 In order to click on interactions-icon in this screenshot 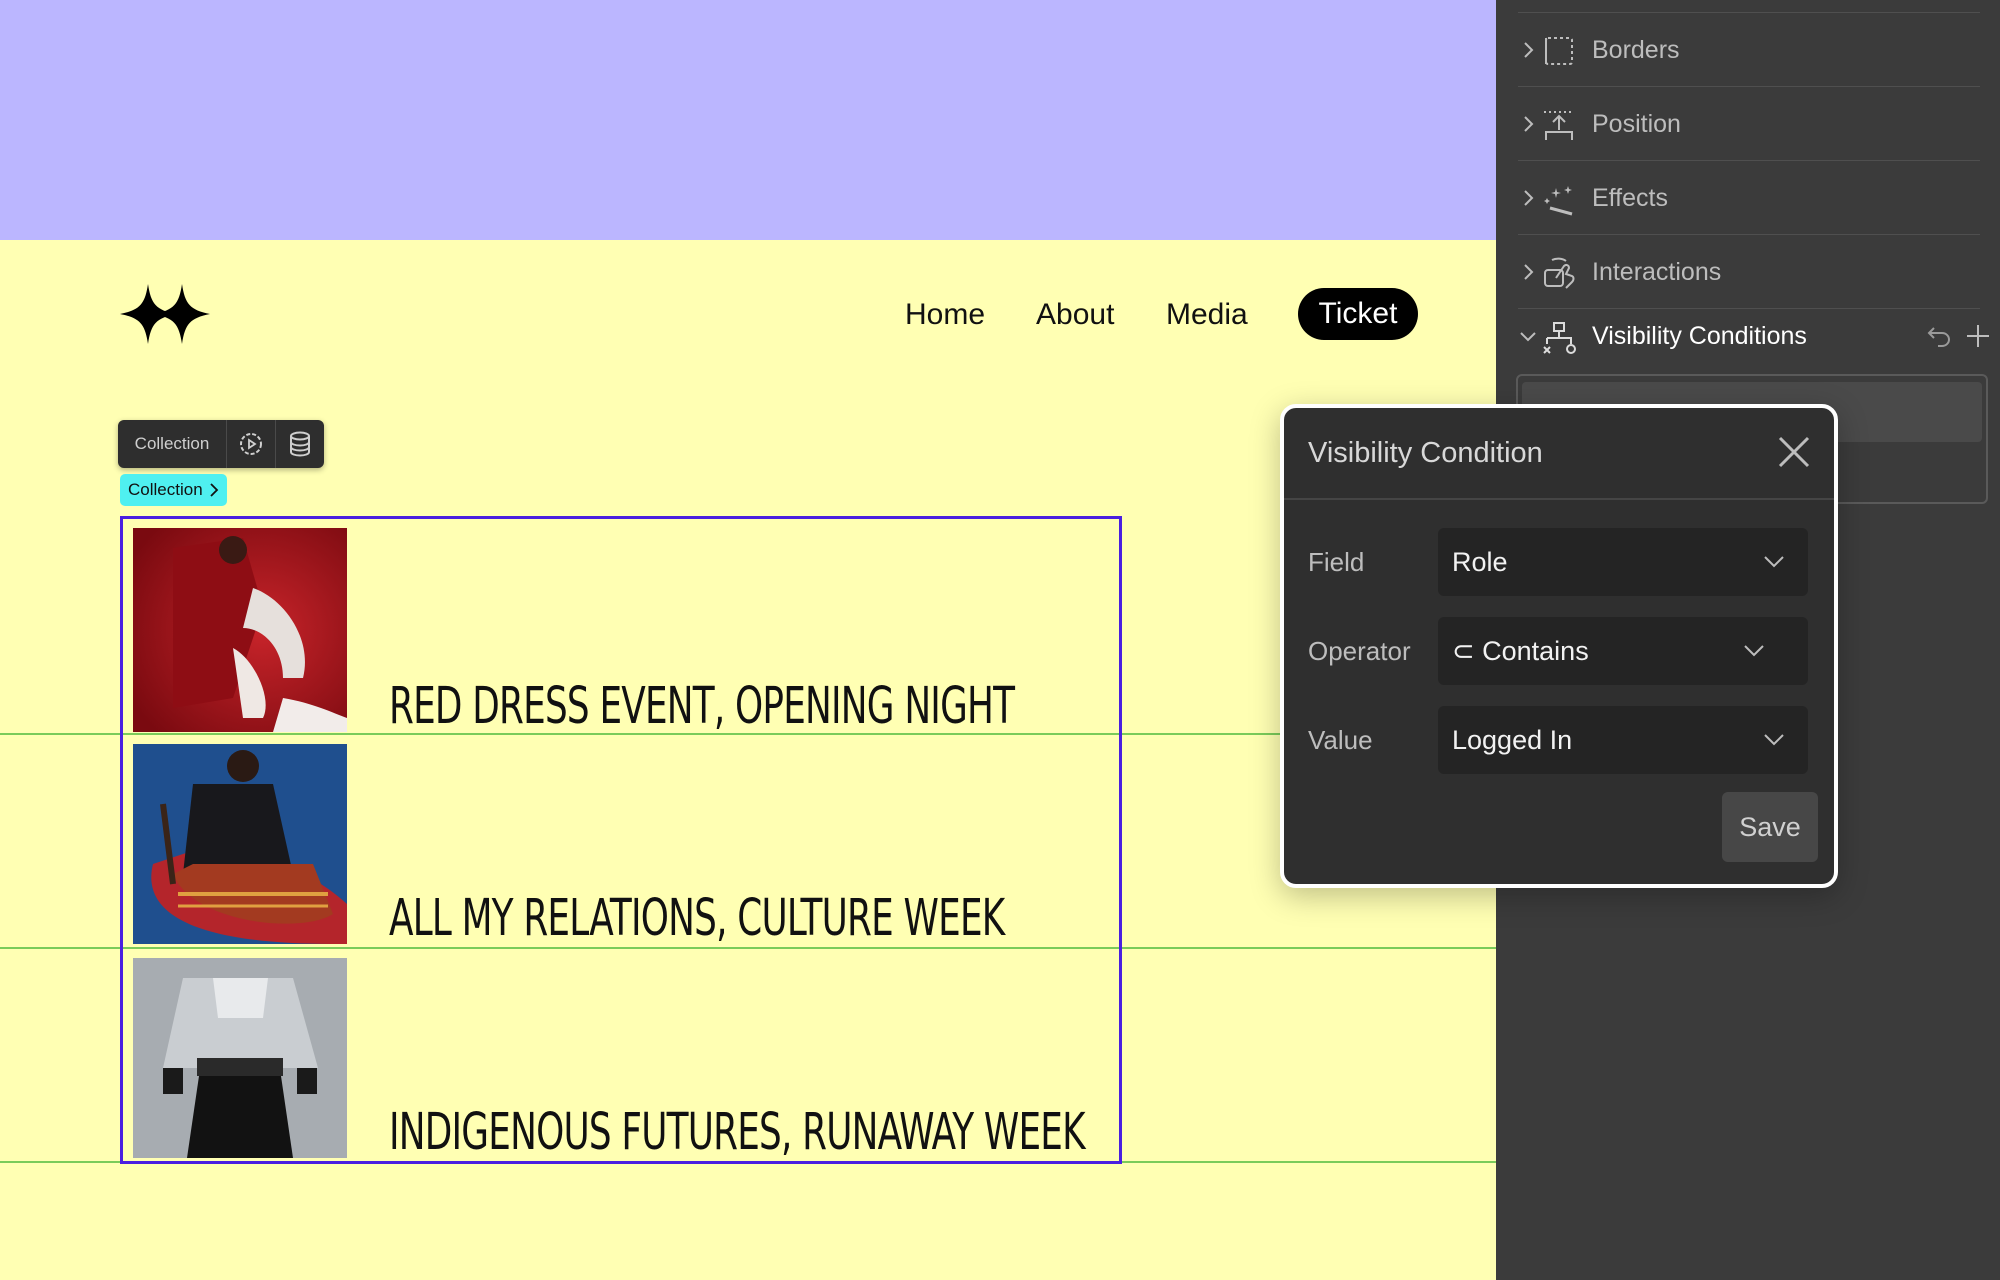, I will do `click(1559, 273)`.